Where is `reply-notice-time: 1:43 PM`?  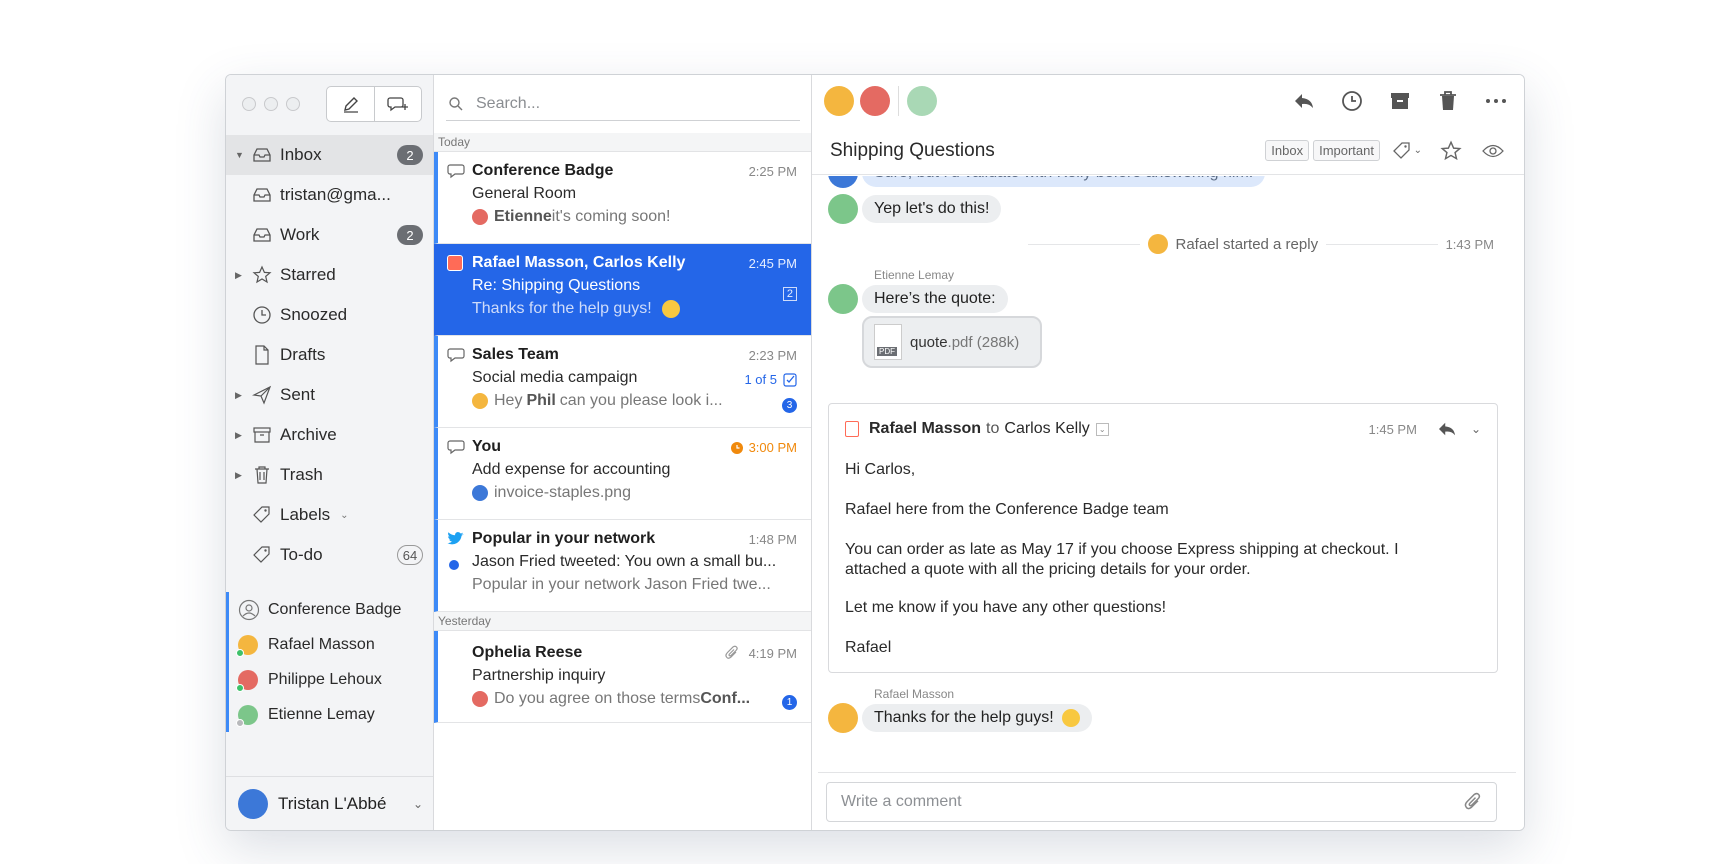
reply-notice-time: 1:43 PM is located at coordinates (1469, 244).